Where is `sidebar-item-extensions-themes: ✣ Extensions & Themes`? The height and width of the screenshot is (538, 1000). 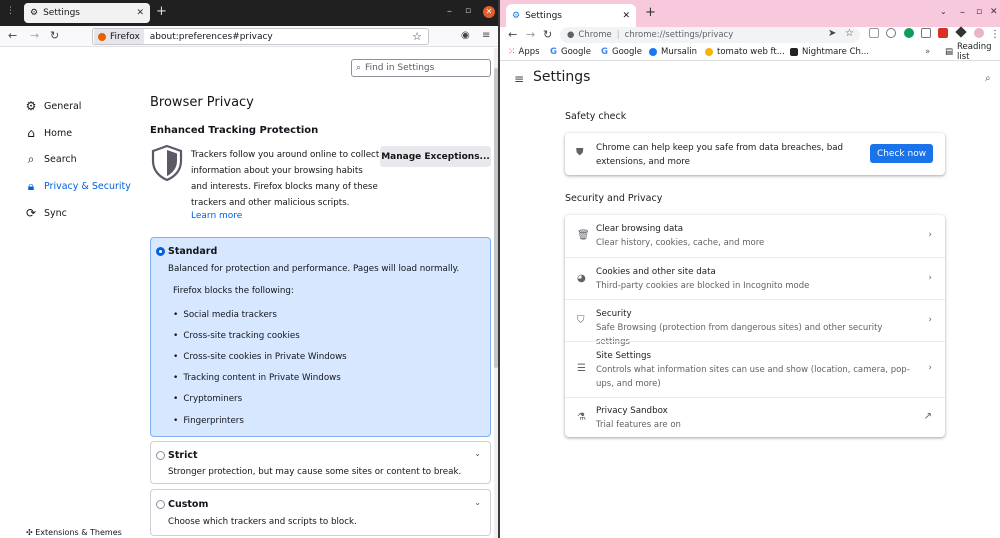 sidebar-item-extensions-themes: ✣ Extensions & Themes is located at coordinates (74, 532).